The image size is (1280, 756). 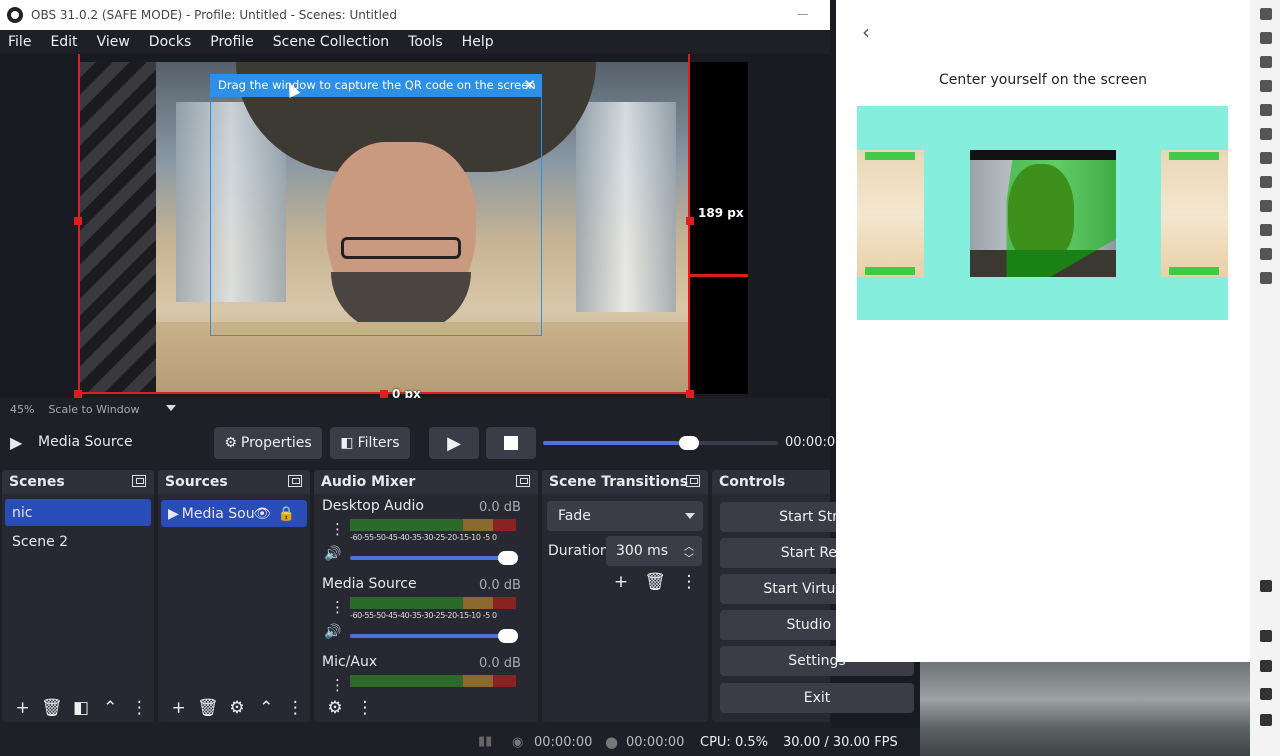 What do you see at coordinates (688, 443) in the screenshot?
I see `seek-handle` at bounding box center [688, 443].